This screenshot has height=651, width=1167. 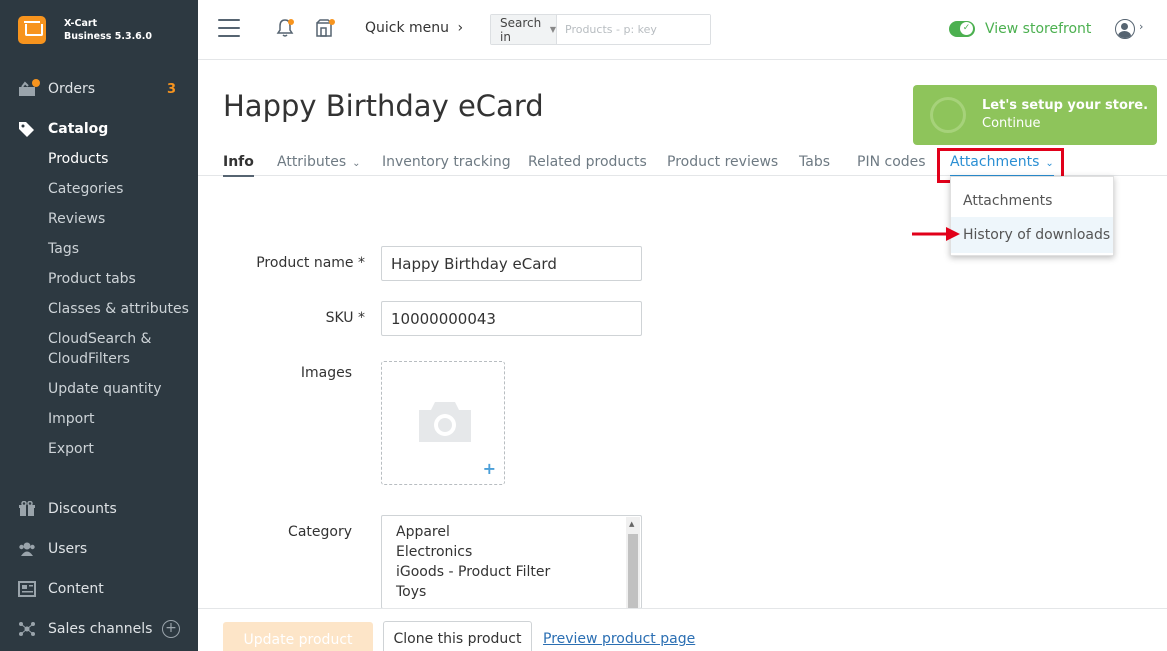 I want to click on camera-icon, so click(x=445, y=422).